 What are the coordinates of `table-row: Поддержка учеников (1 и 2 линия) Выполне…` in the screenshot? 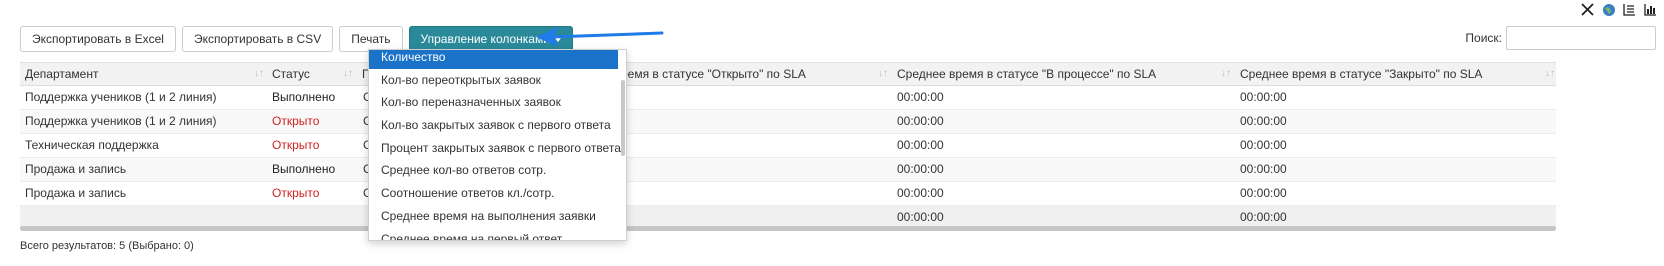 It's located at (788, 98).